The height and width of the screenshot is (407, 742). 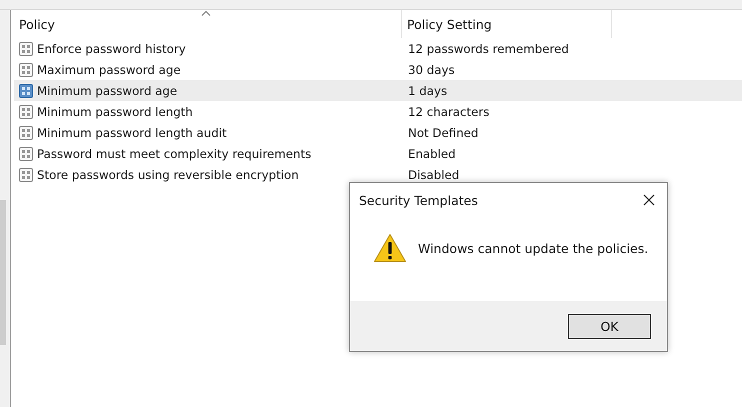 What do you see at coordinates (378, 111) in the screenshot?
I see `policy-row: Minimum password length 12 characters` at bounding box center [378, 111].